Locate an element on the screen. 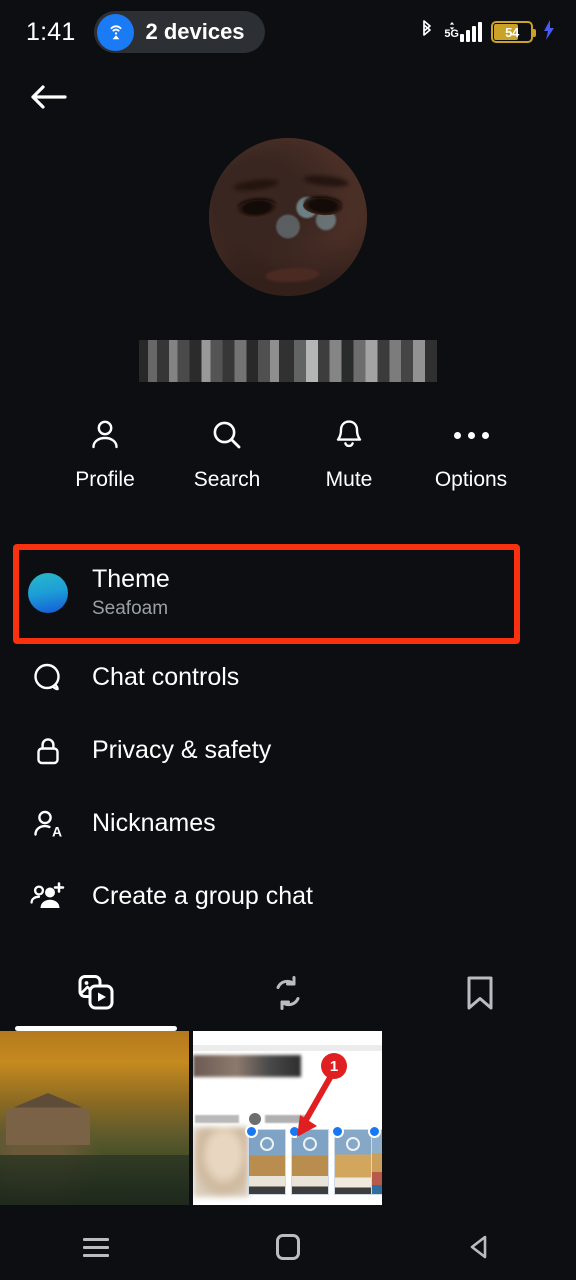 The image size is (576, 1280). lightning-bolt-icon is located at coordinates (549, 32).